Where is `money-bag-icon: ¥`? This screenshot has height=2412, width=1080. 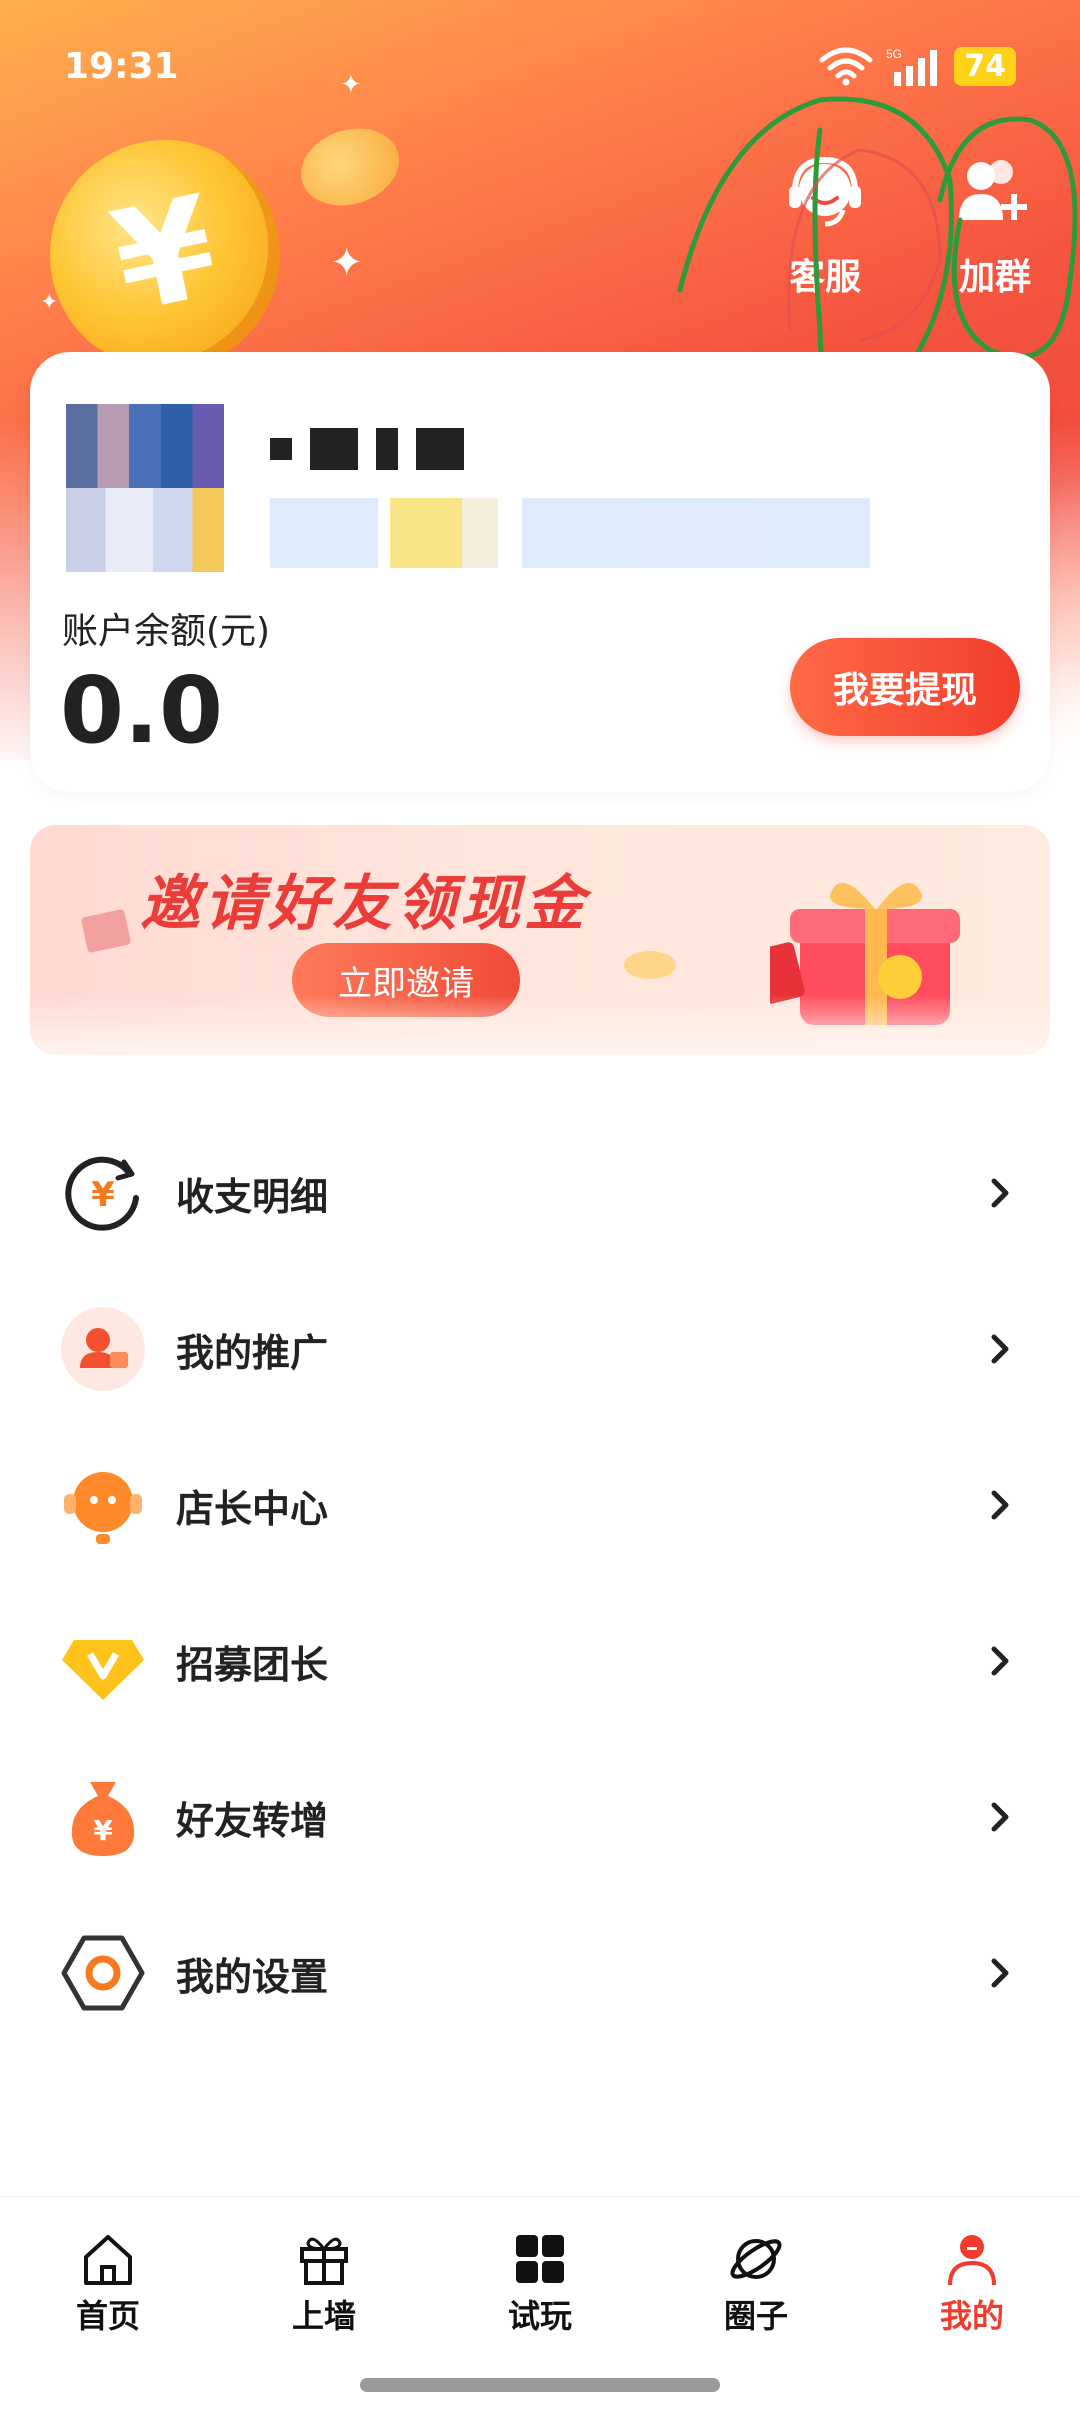
money-bag-icon: ¥ is located at coordinates (103, 1817).